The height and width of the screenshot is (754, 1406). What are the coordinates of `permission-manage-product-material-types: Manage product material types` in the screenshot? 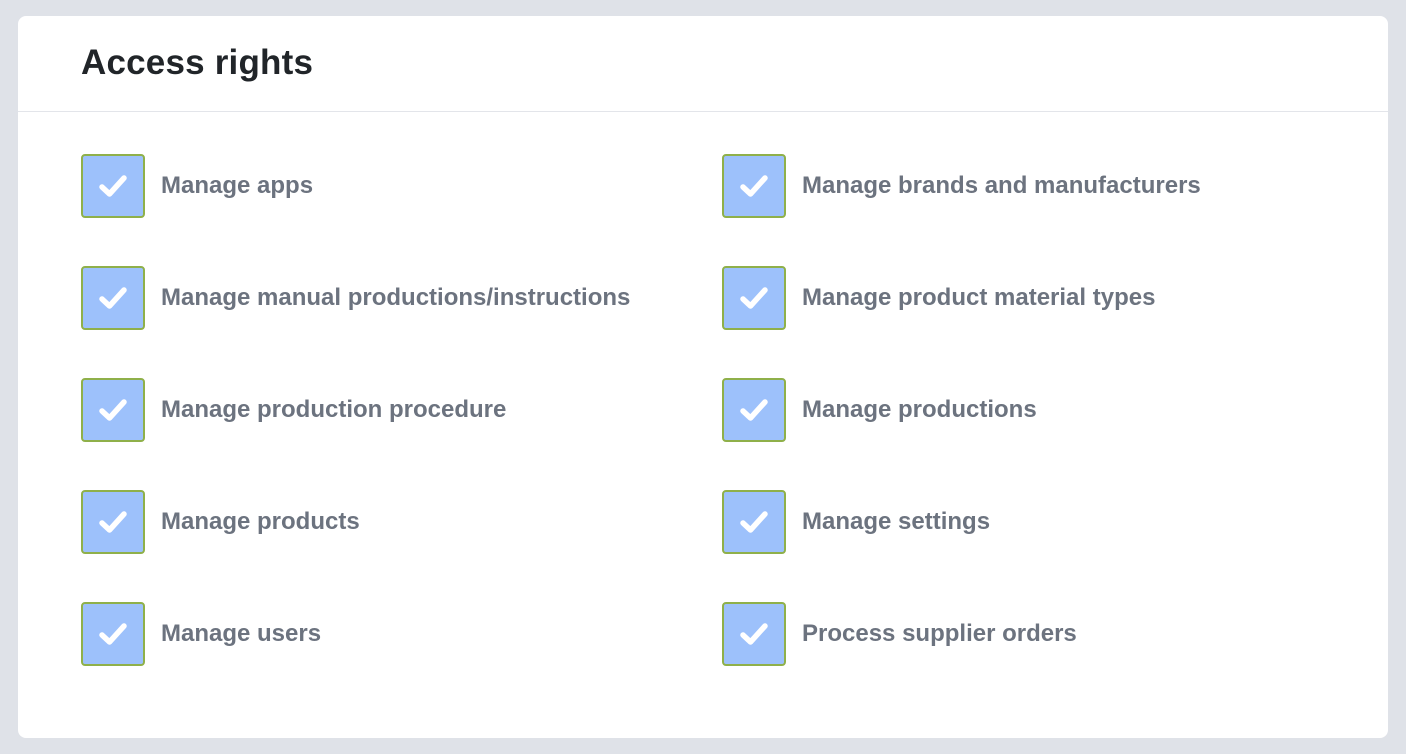 It's located at (1021, 298).